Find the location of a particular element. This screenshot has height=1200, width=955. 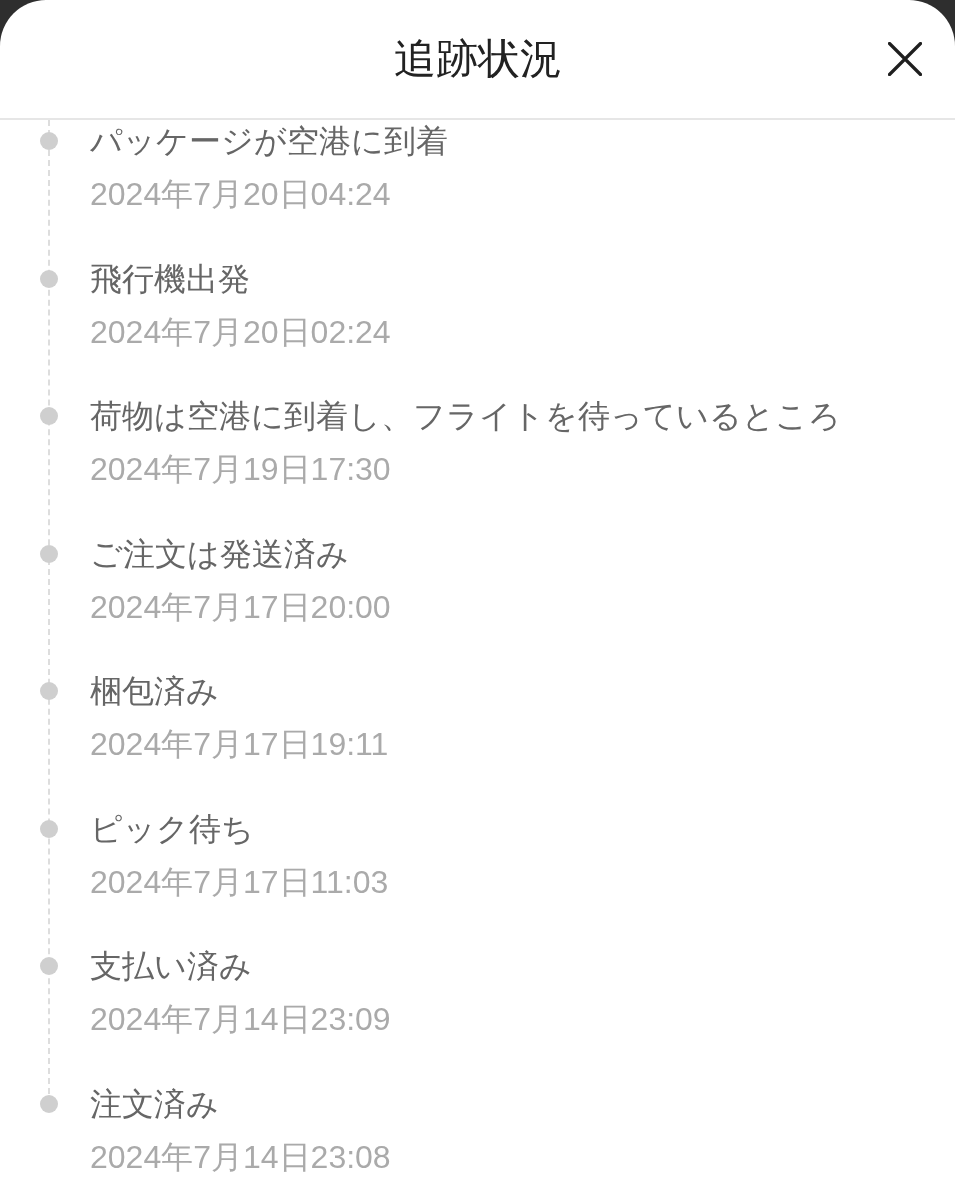

status-text: ピック待ち is located at coordinates (172, 829).